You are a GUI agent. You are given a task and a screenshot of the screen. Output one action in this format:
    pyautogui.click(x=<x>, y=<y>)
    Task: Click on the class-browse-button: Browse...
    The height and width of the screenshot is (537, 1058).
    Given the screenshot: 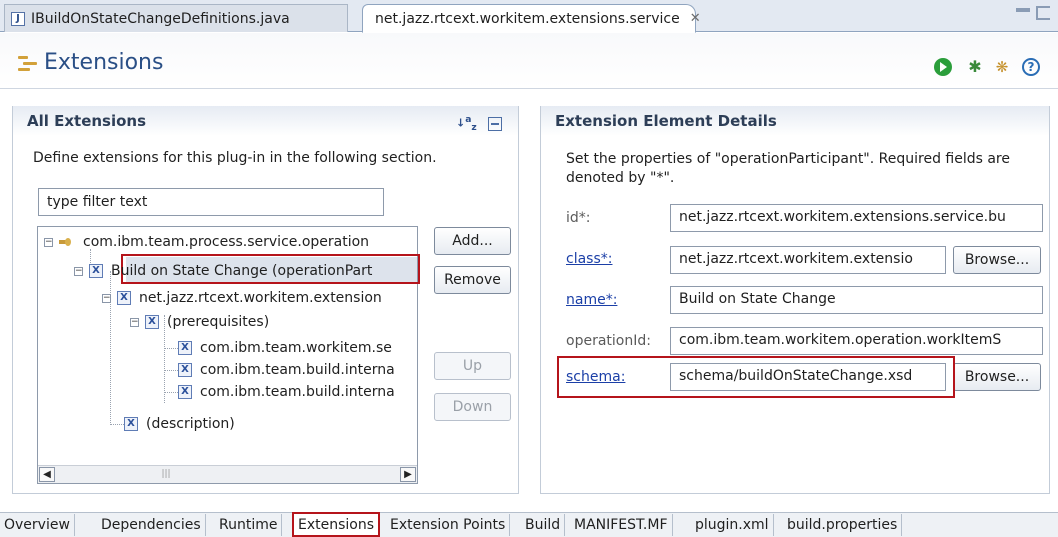 What is the action you would take?
    pyautogui.click(x=997, y=260)
    